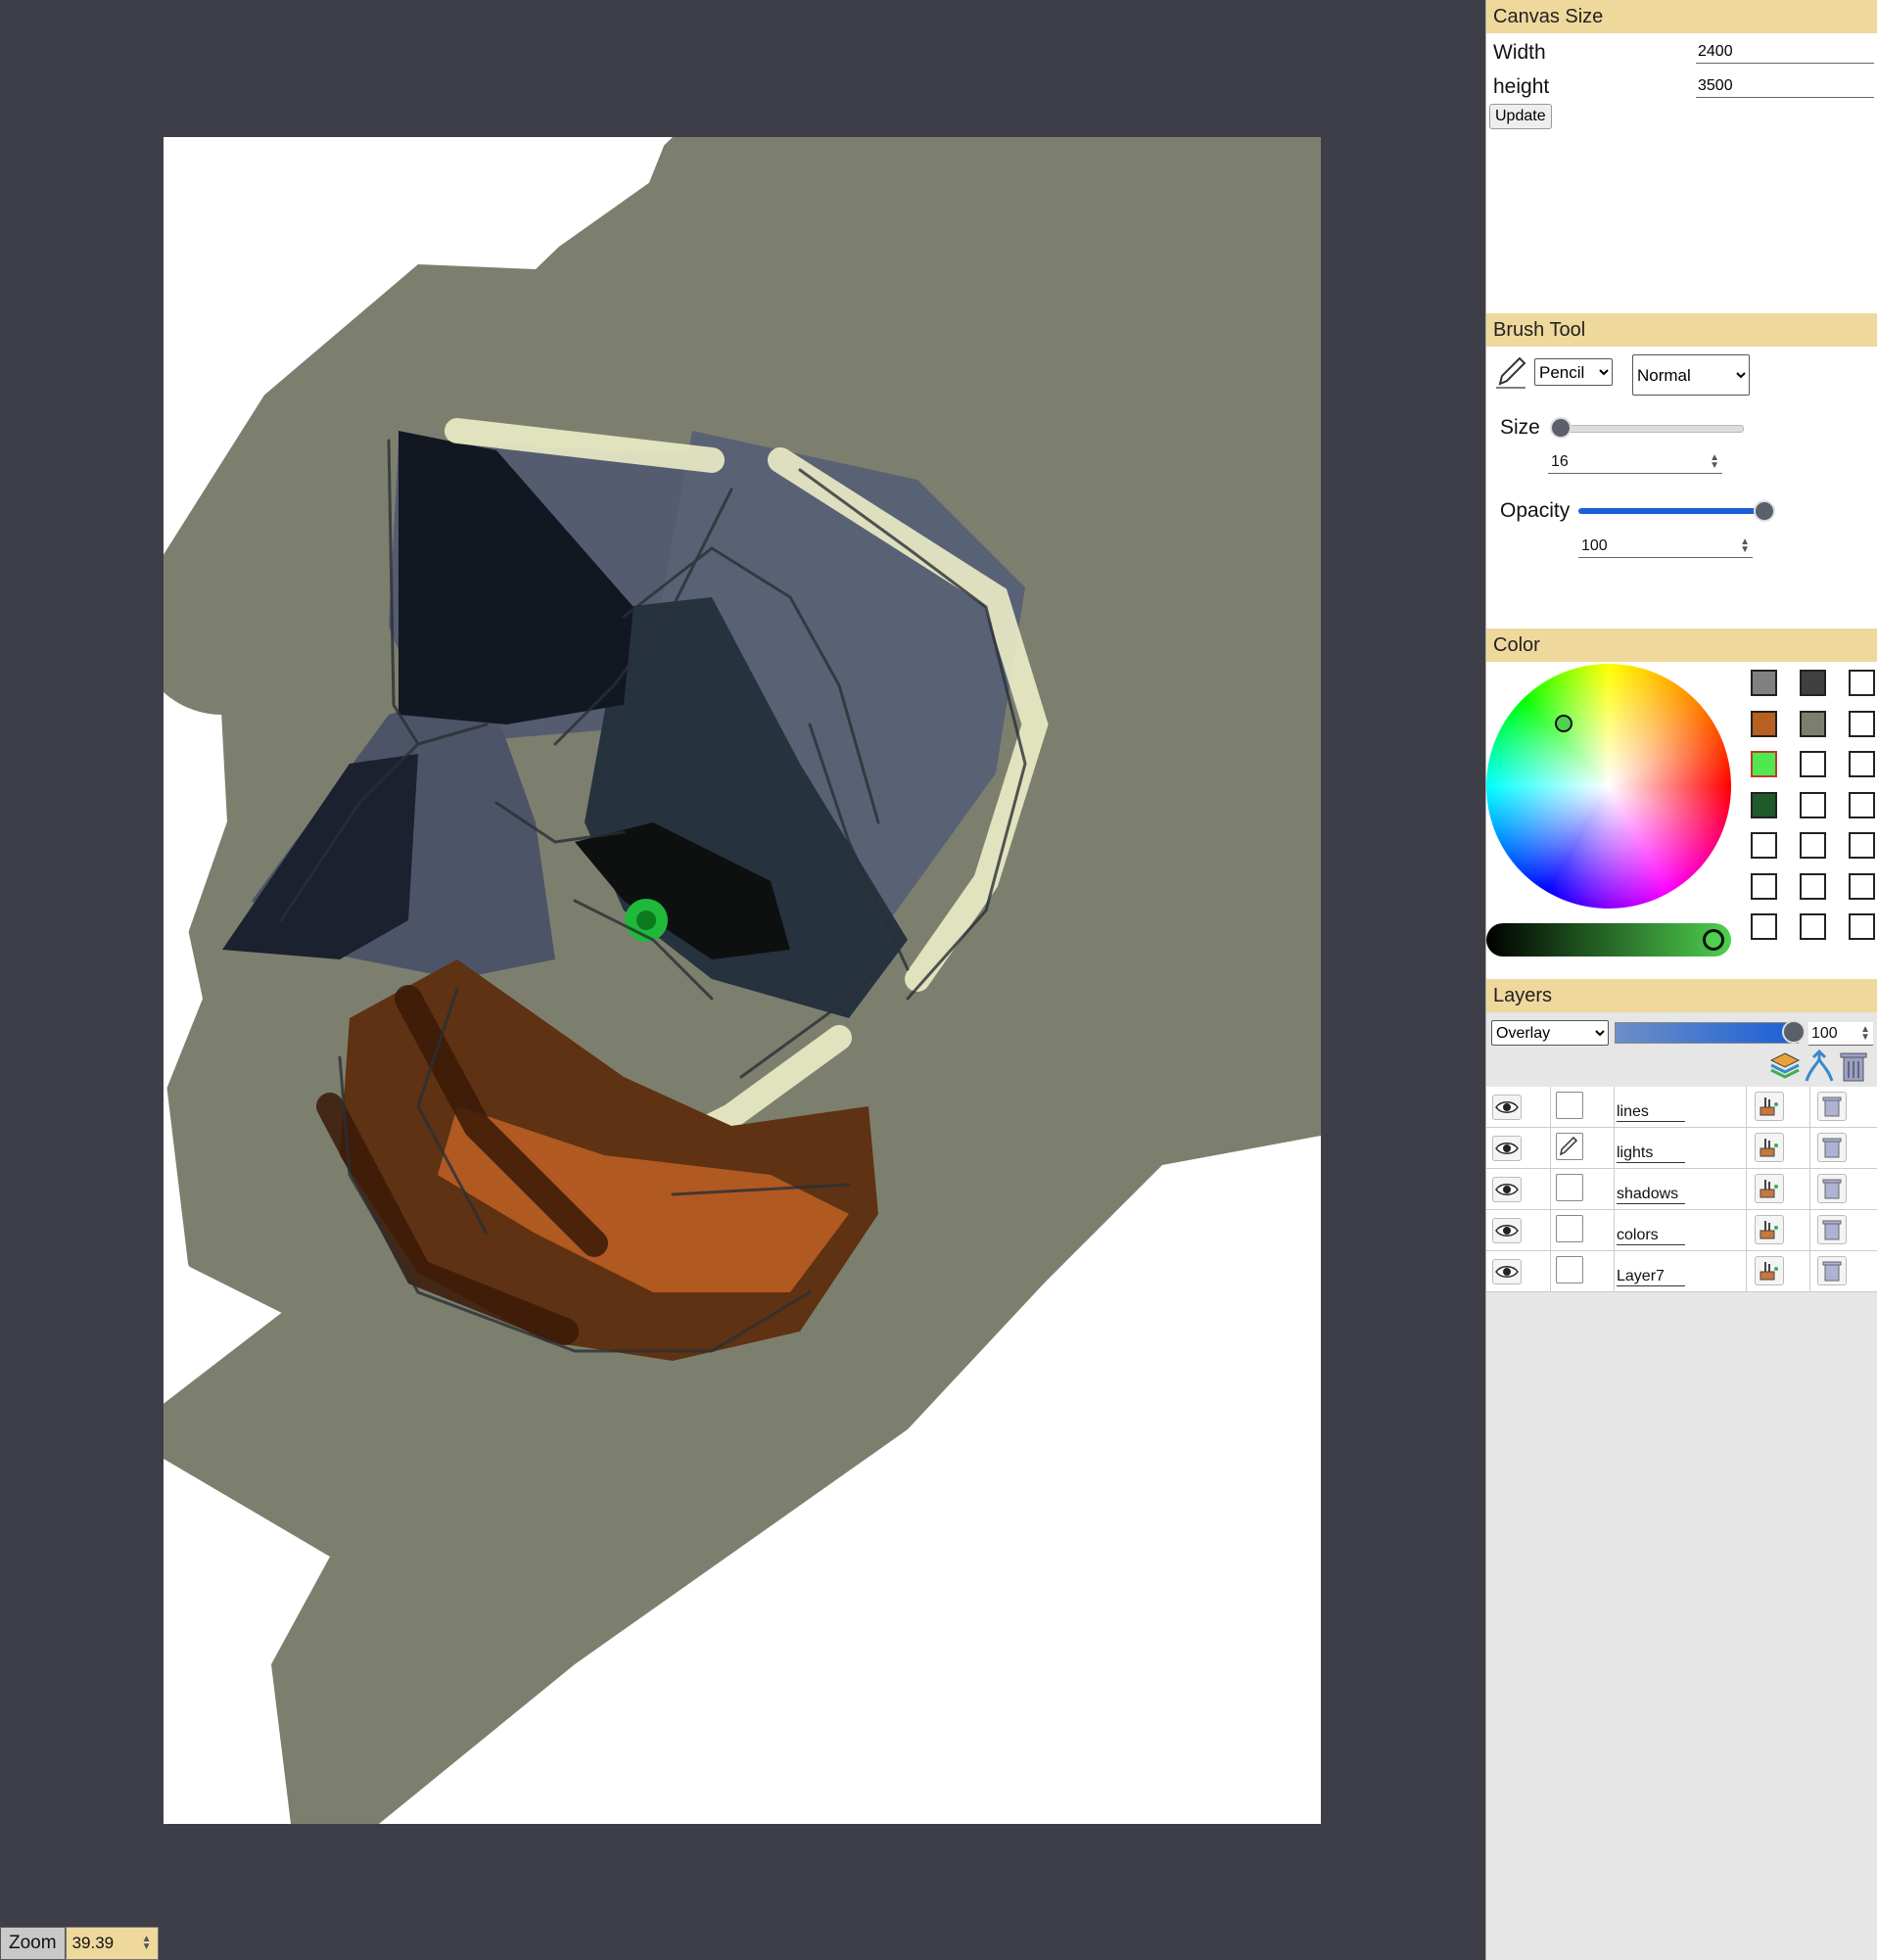 The width and height of the screenshot is (1877, 1960). I want to click on zoom-spinner-icon: ▲ ▼, so click(147, 1943).